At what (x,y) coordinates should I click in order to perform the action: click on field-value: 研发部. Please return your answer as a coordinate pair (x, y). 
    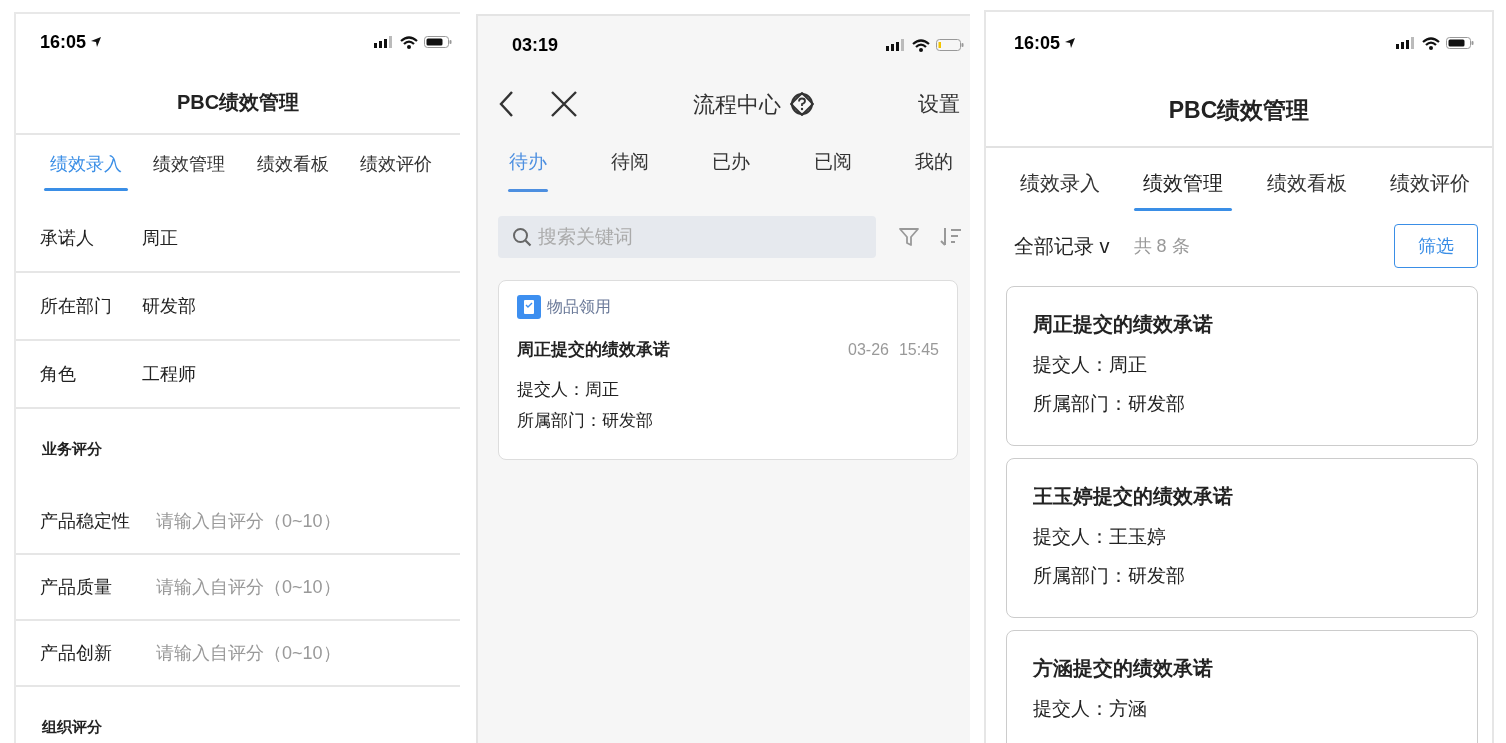
    Looking at the image, I should click on (169, 306).